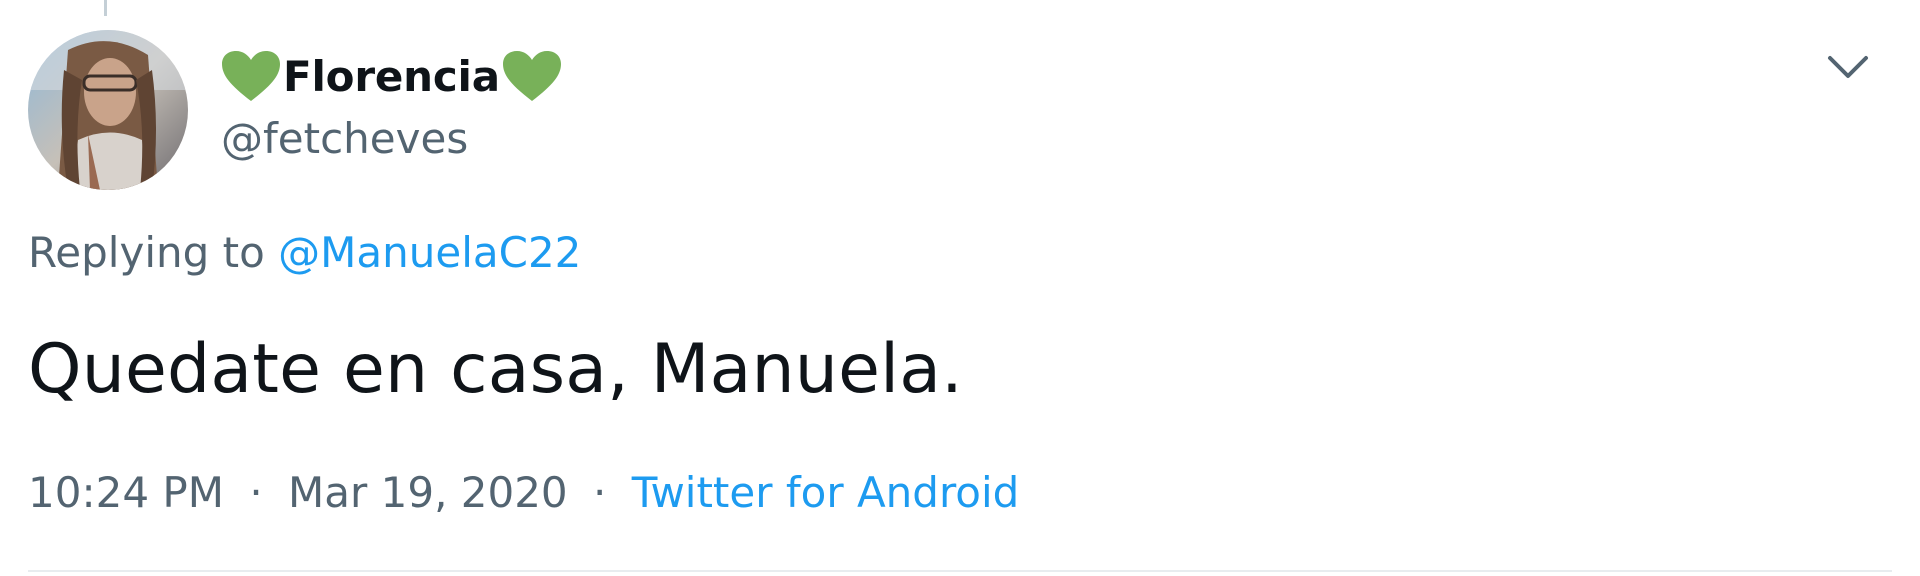 The width and height of the screenshot is (1920, 576). What do you see at coordinates (960, 571) in the screenshot?
I see `divider` at bounding box center [960, 571].